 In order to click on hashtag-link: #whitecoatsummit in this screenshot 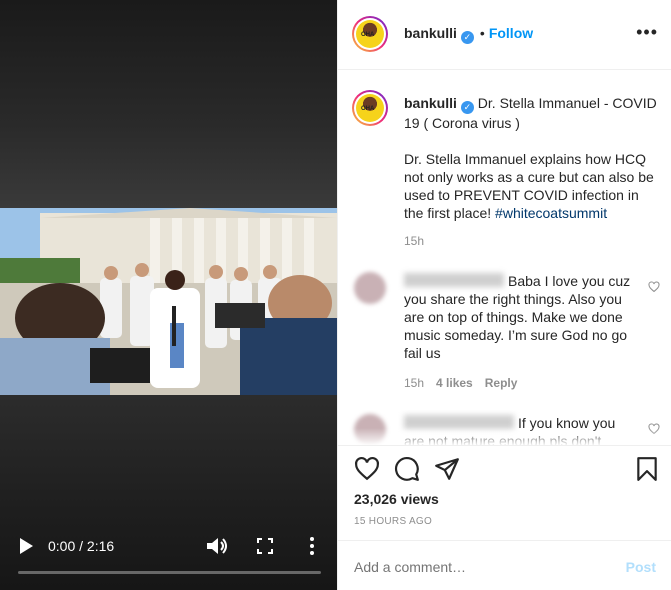, I will do `click(551, 213)`.